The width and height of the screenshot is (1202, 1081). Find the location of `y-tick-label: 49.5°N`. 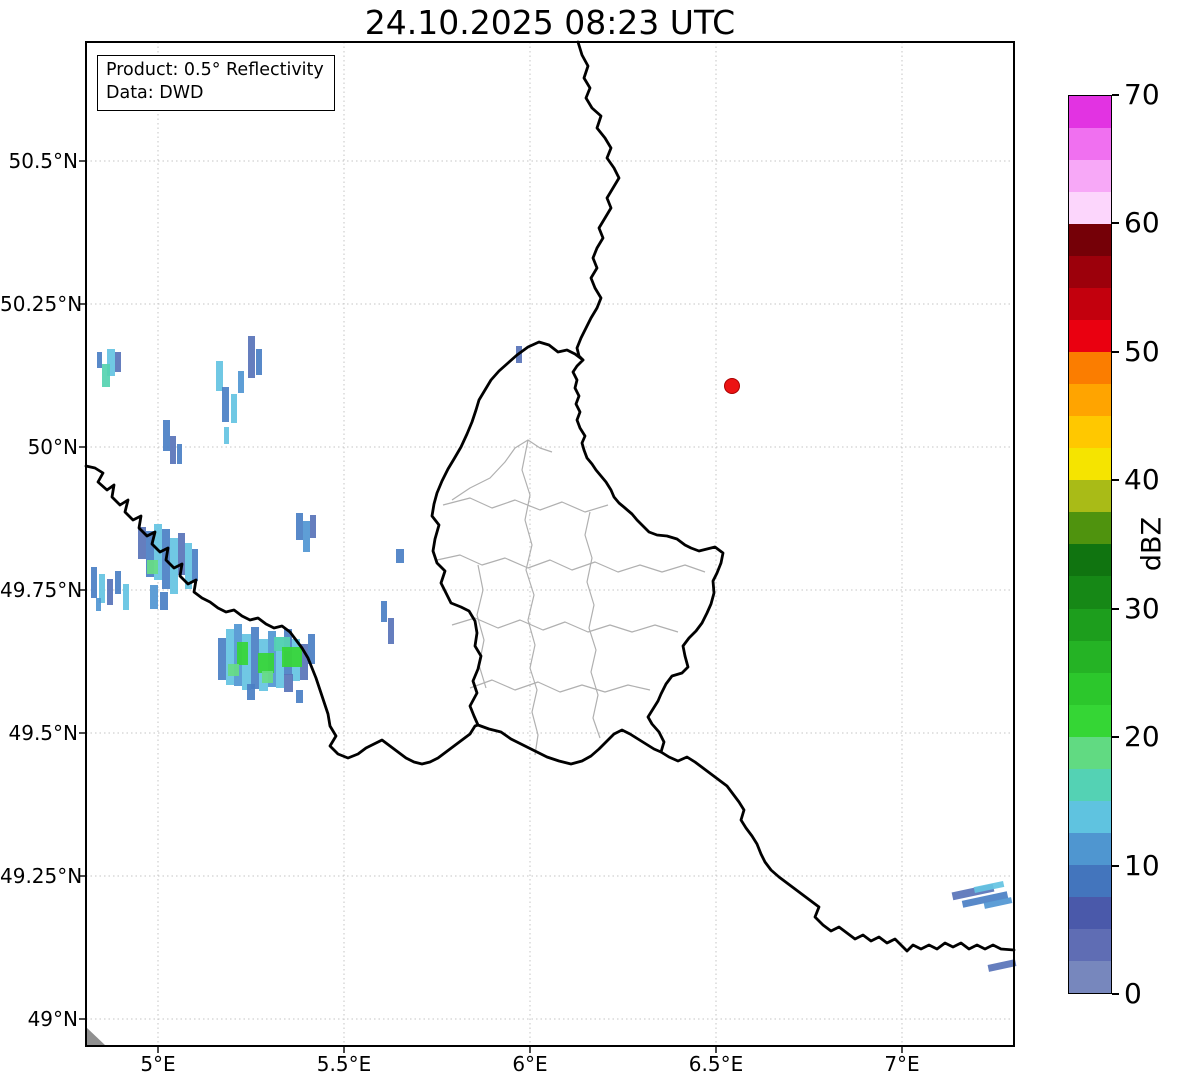

y-tick-label: 49.5°N is located at coordinates (43, 733).